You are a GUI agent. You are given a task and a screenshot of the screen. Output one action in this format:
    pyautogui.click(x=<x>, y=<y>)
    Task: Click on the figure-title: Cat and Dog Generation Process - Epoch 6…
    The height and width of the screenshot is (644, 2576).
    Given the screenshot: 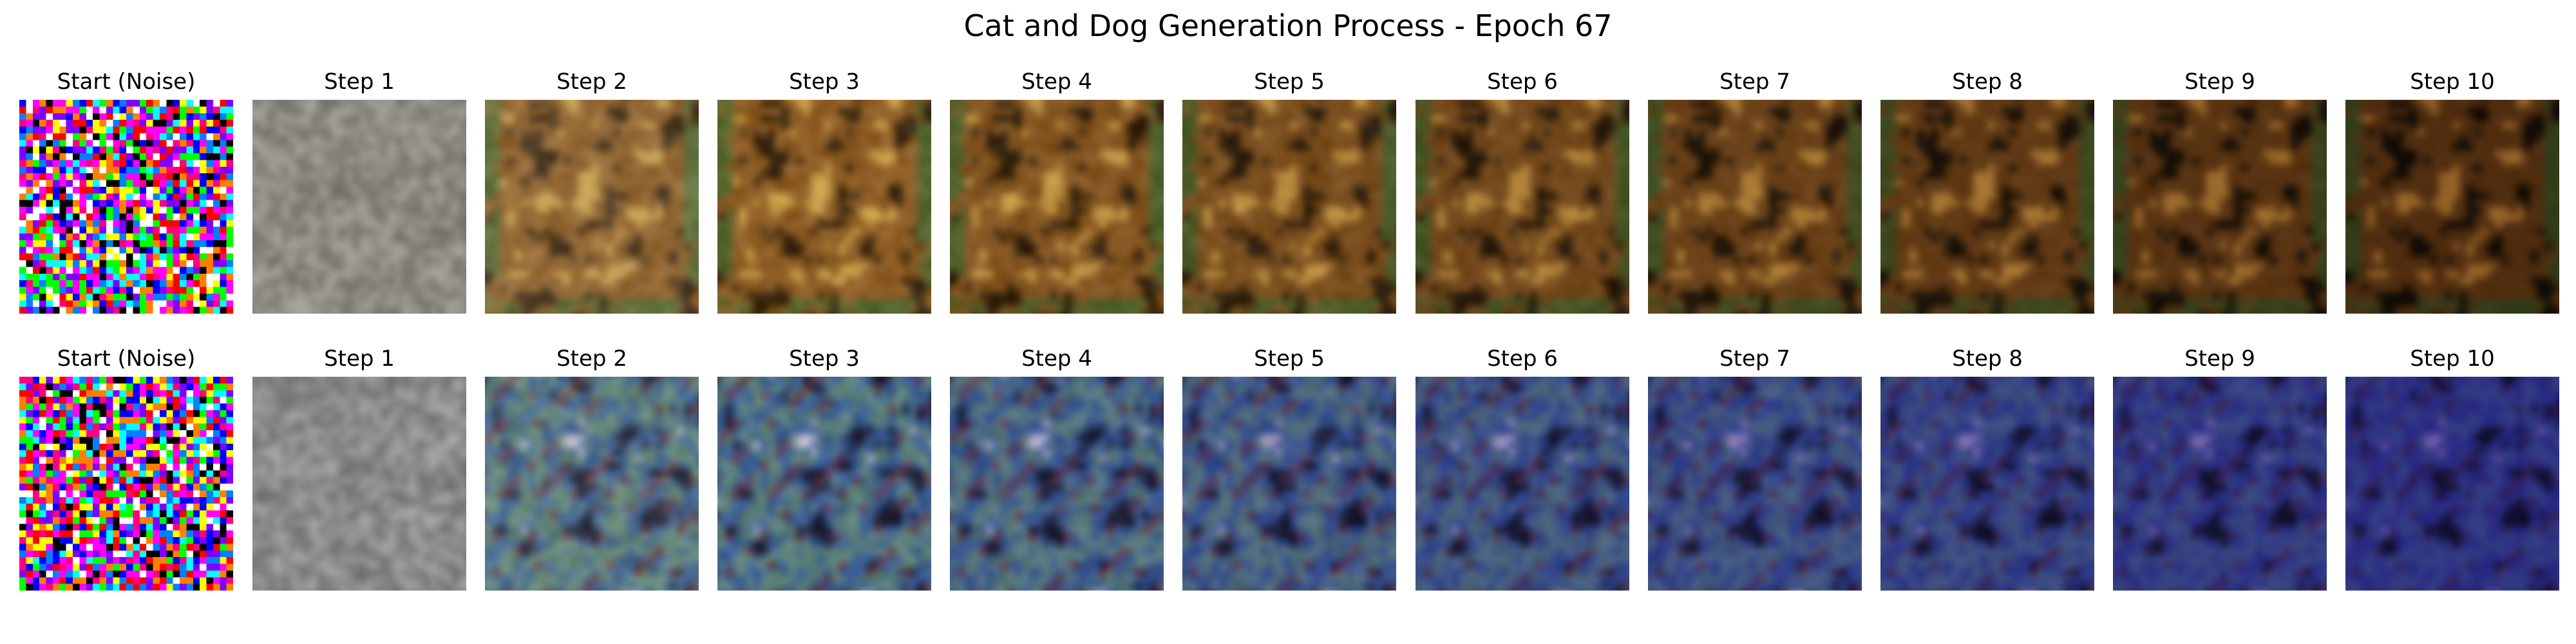 What is the action you would take?
    pyautogui.click(x=1288, y=26)
    